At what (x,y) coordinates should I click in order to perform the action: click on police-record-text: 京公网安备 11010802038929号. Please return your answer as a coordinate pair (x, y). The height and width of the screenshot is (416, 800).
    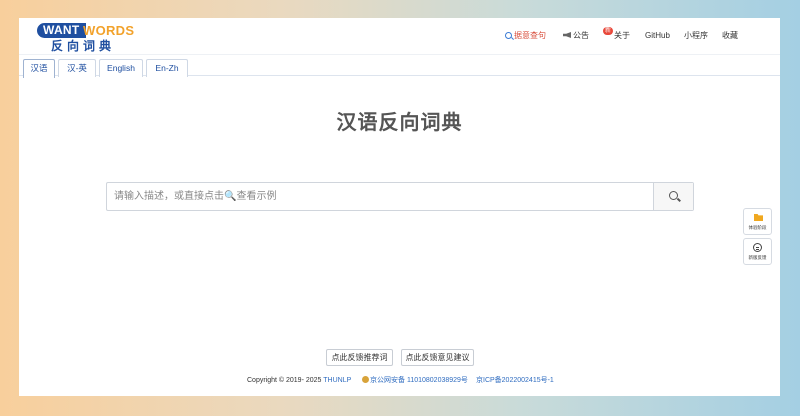
    Looking at the image, I should click on (419, 380).